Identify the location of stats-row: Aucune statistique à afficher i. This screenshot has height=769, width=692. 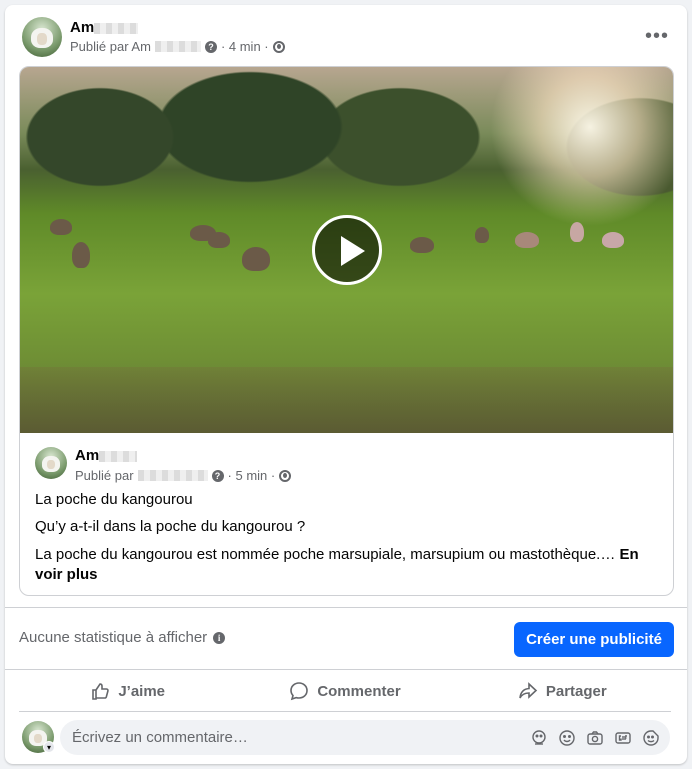
(122, 637).